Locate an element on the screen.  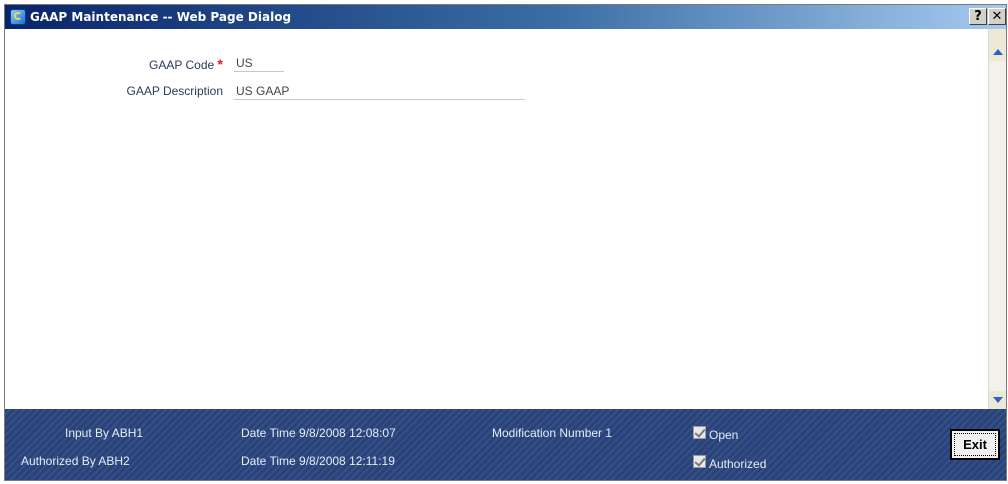
auth-datetime-text: Date Time 9/8/2008 12:11:19 is located at coordinates (318, 461).